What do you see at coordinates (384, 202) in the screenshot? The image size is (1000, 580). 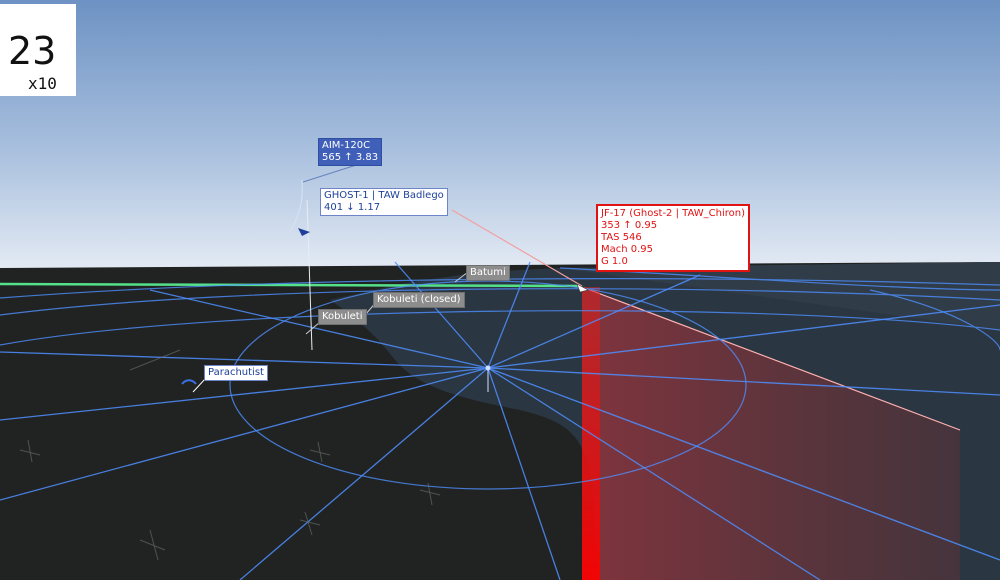 I see `ghost1-label: GHOST-1 | TAW Badlego 401 ↓ 1.17` at bounding box center [384, 202].